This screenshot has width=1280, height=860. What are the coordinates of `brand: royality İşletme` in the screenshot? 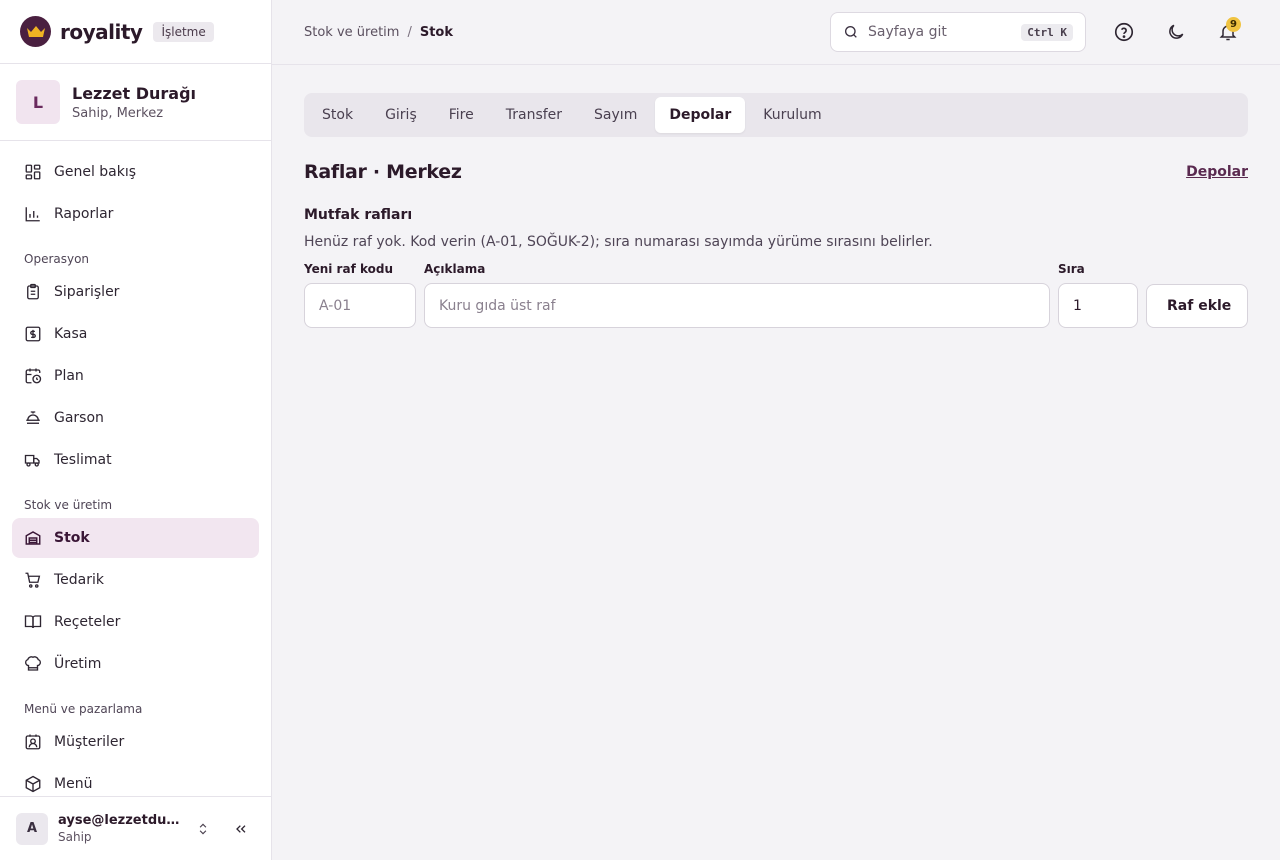 It's located at (135, 32).